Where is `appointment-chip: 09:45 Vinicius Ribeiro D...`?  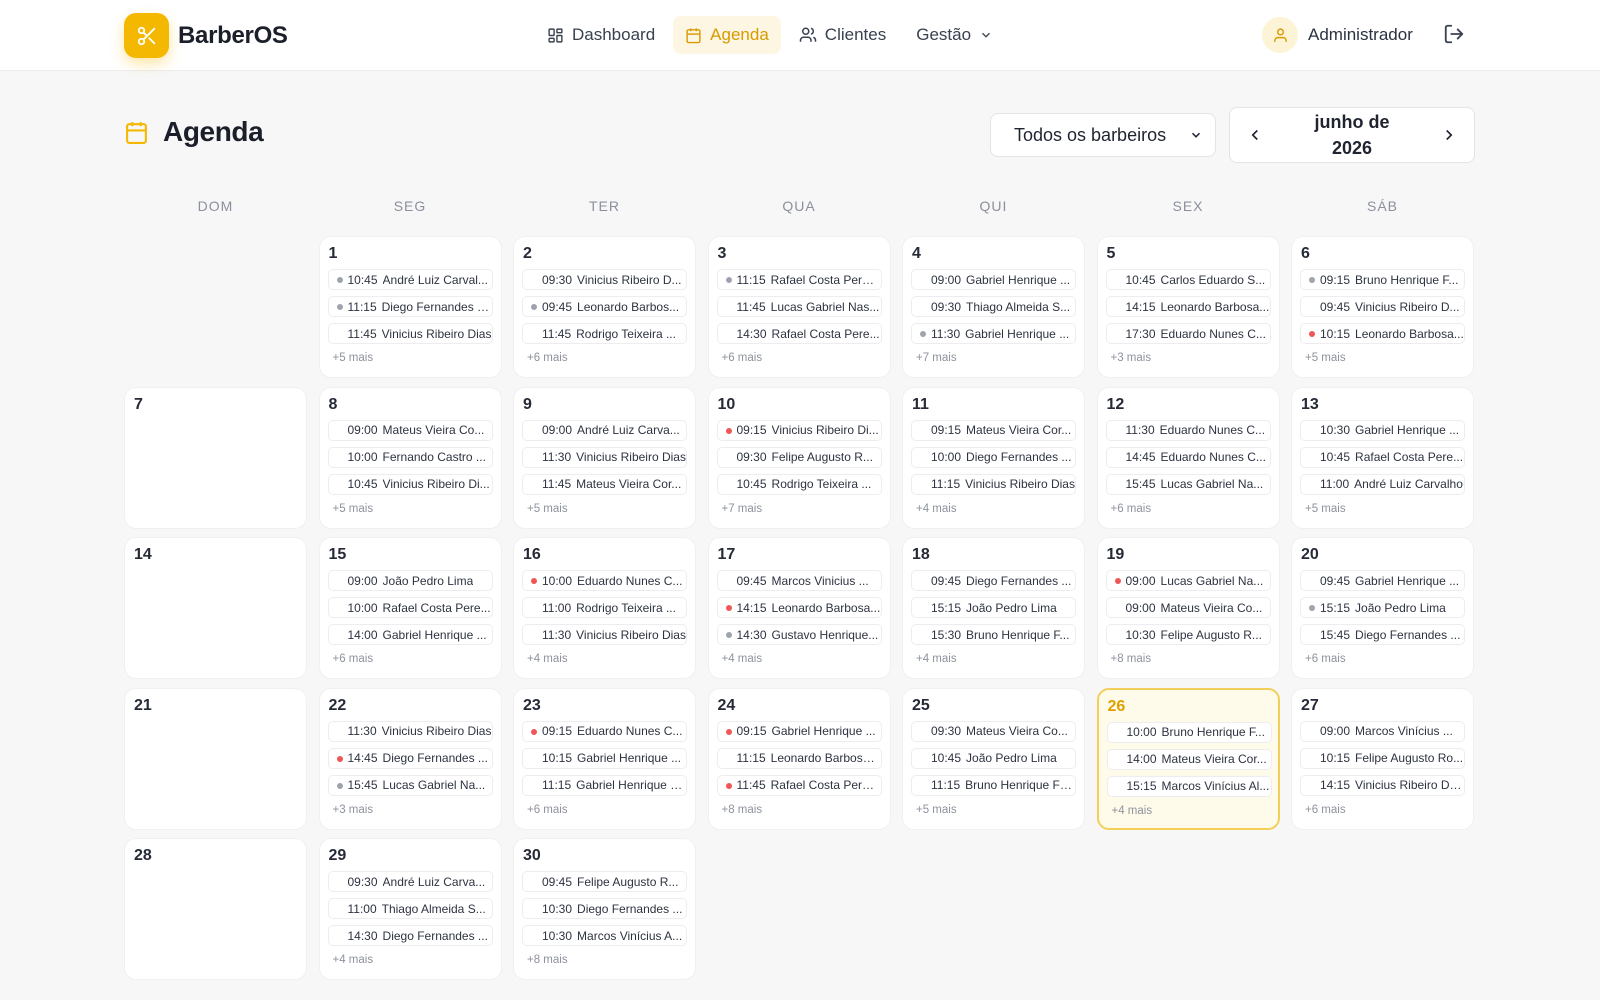 appointment-chip: 09:45 Vinicius Ribeiro D... is located at coordinates (1382, 306).